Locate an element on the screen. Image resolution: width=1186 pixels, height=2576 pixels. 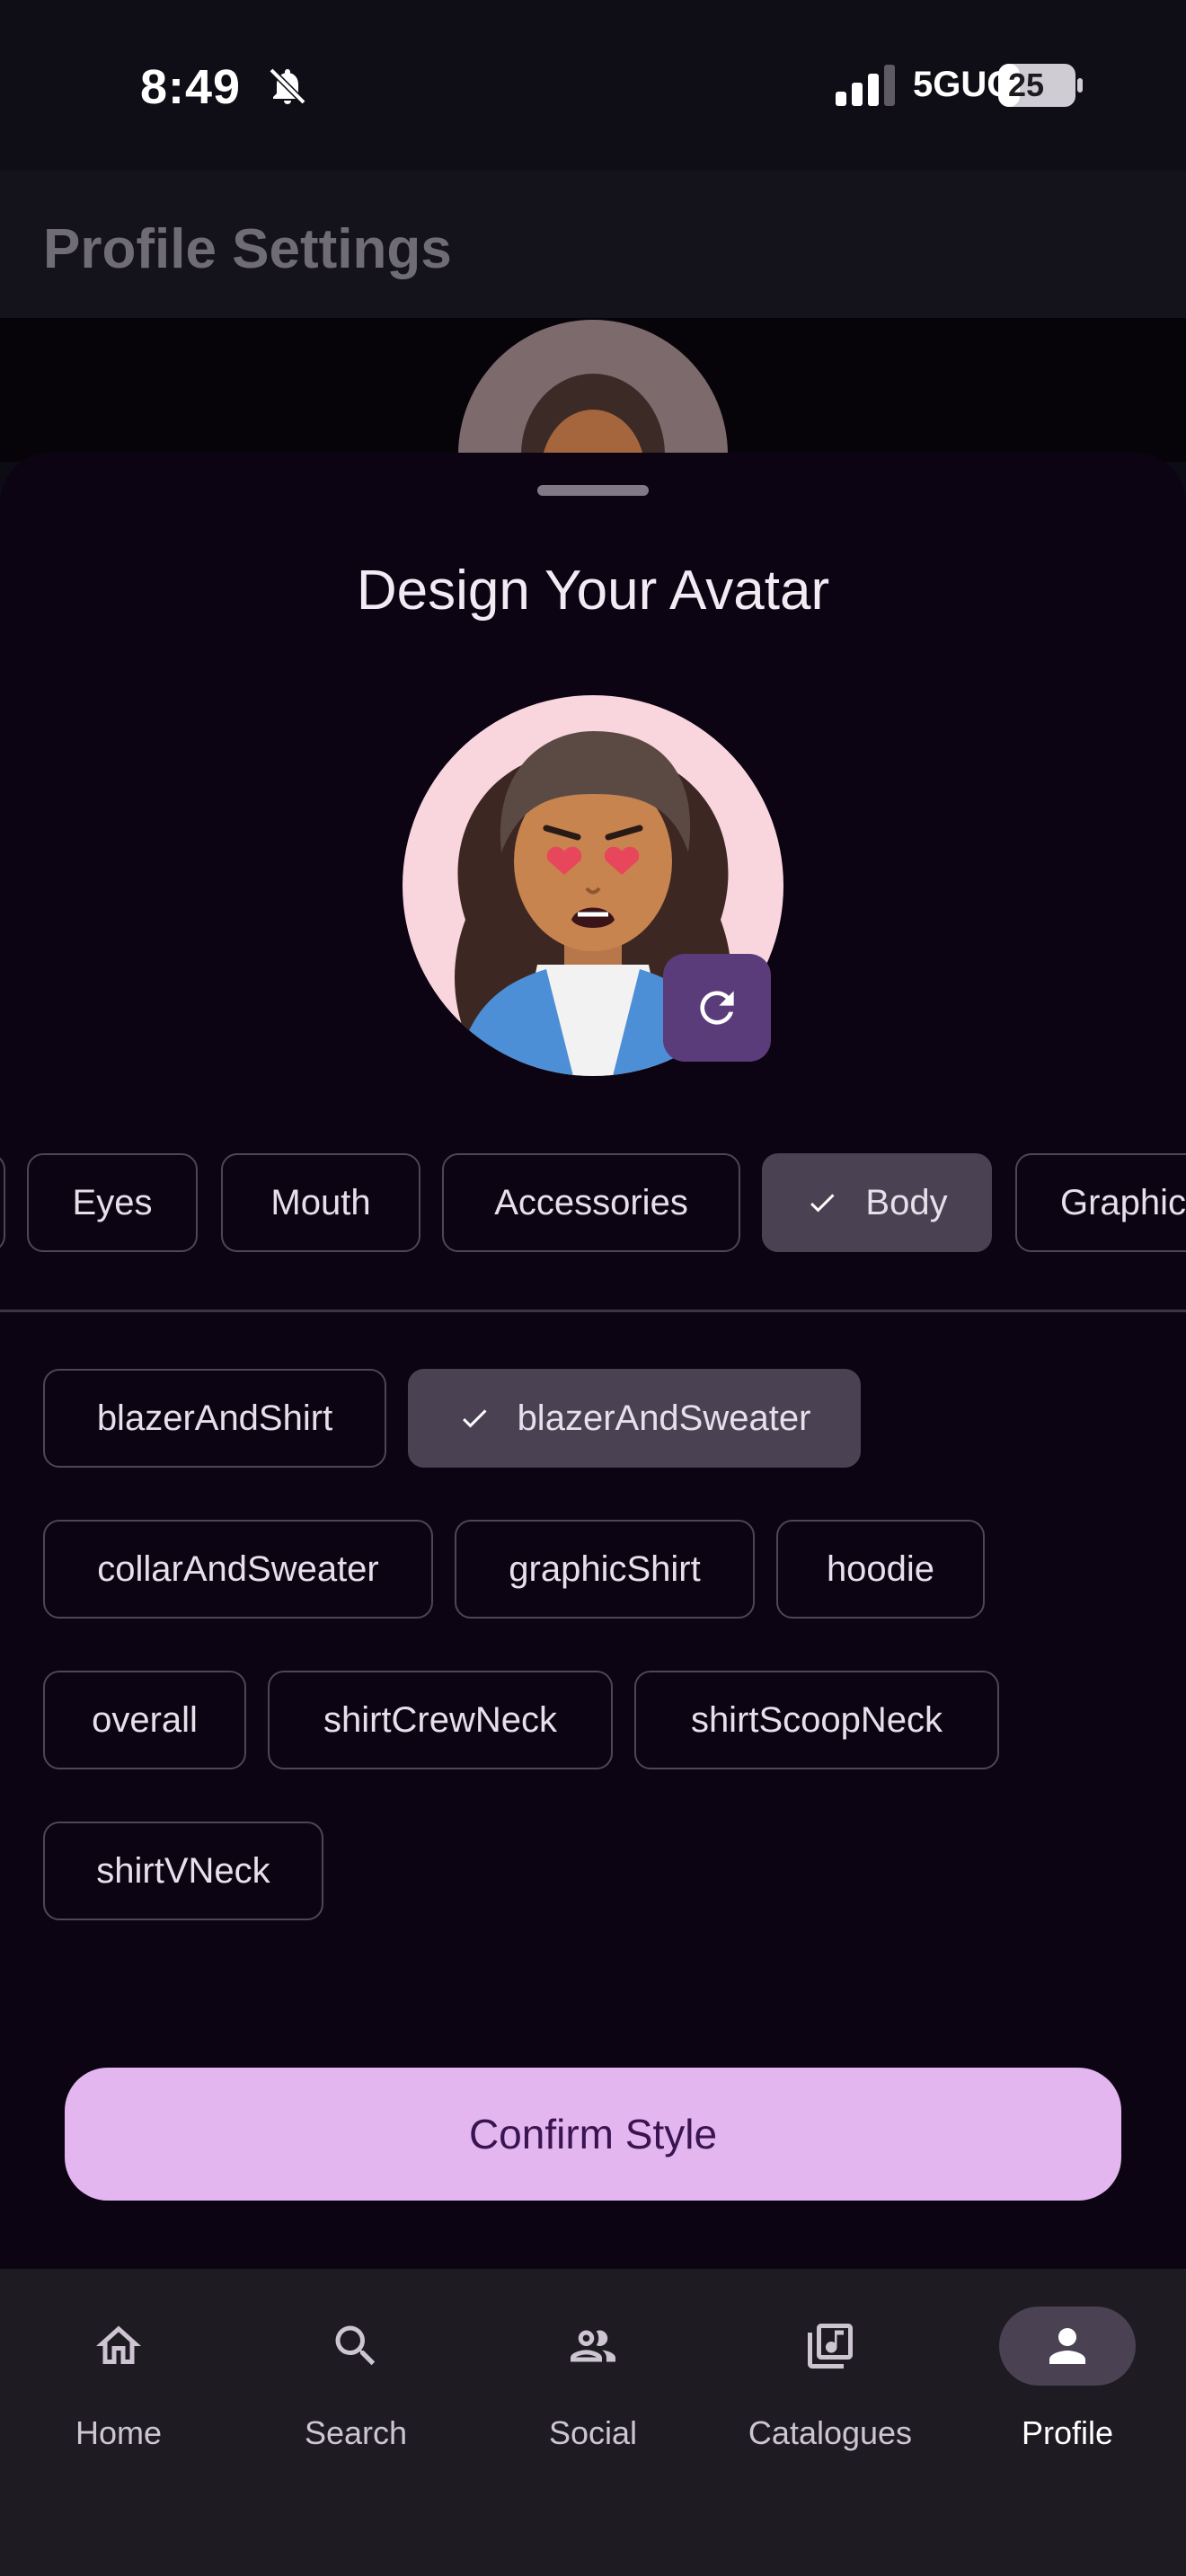
tab-hidden-previous is located at coordinates (2, 1202).